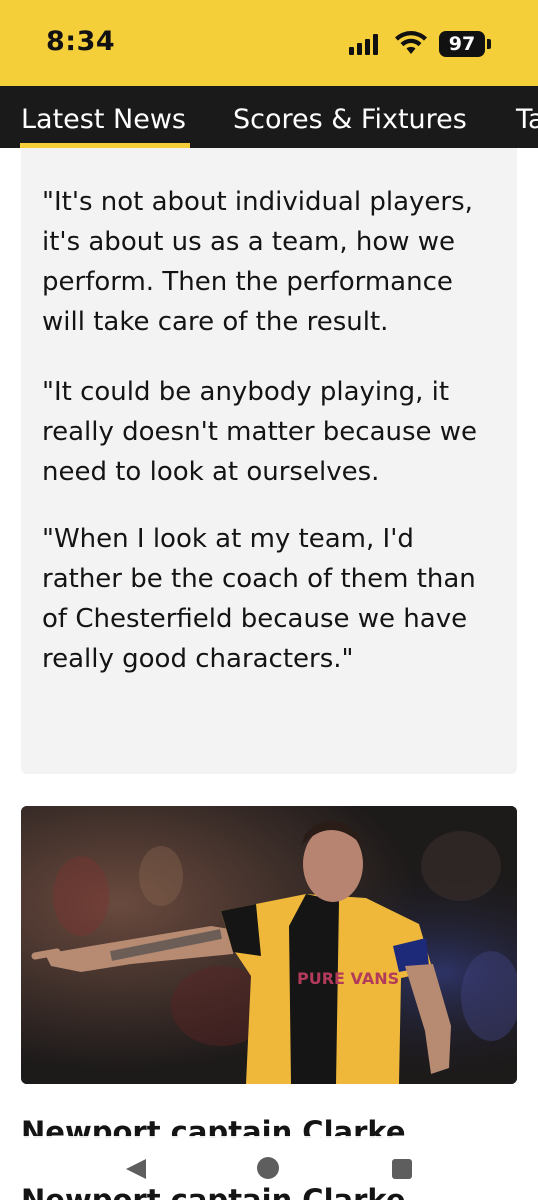 Image resolution: width=538 pixels, height=1200 pixels. What do you see at coordinates (268, 1168) in the screenshot?
I see `home-icon` at bounding box center [268, 1168].